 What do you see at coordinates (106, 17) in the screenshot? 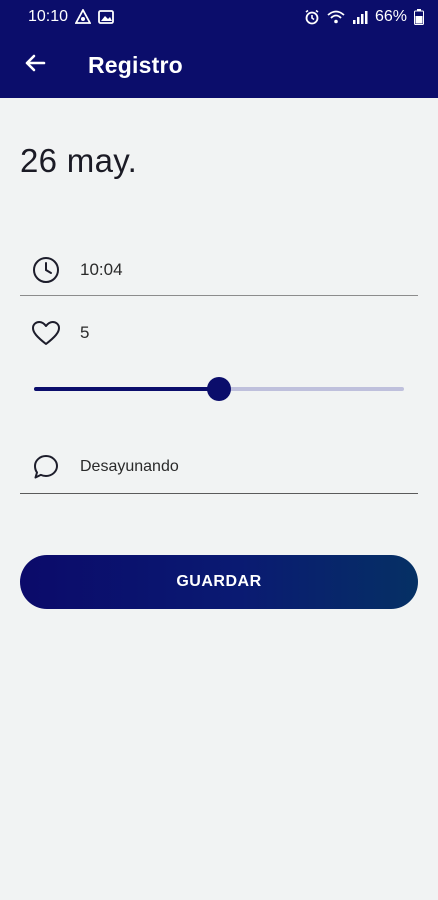
I see `image-icon` at bounding box center [106, 17].